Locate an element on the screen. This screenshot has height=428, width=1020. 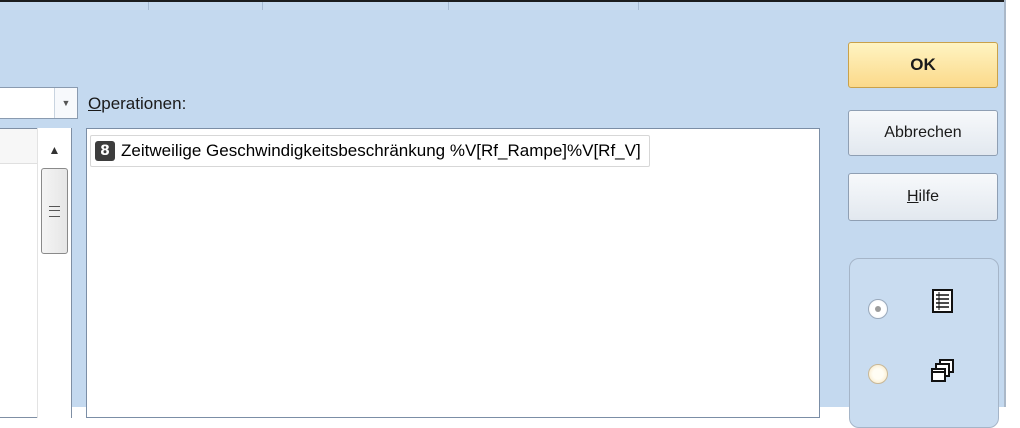
cancel-button: Abbrechen is located at coordinates (923, 133).